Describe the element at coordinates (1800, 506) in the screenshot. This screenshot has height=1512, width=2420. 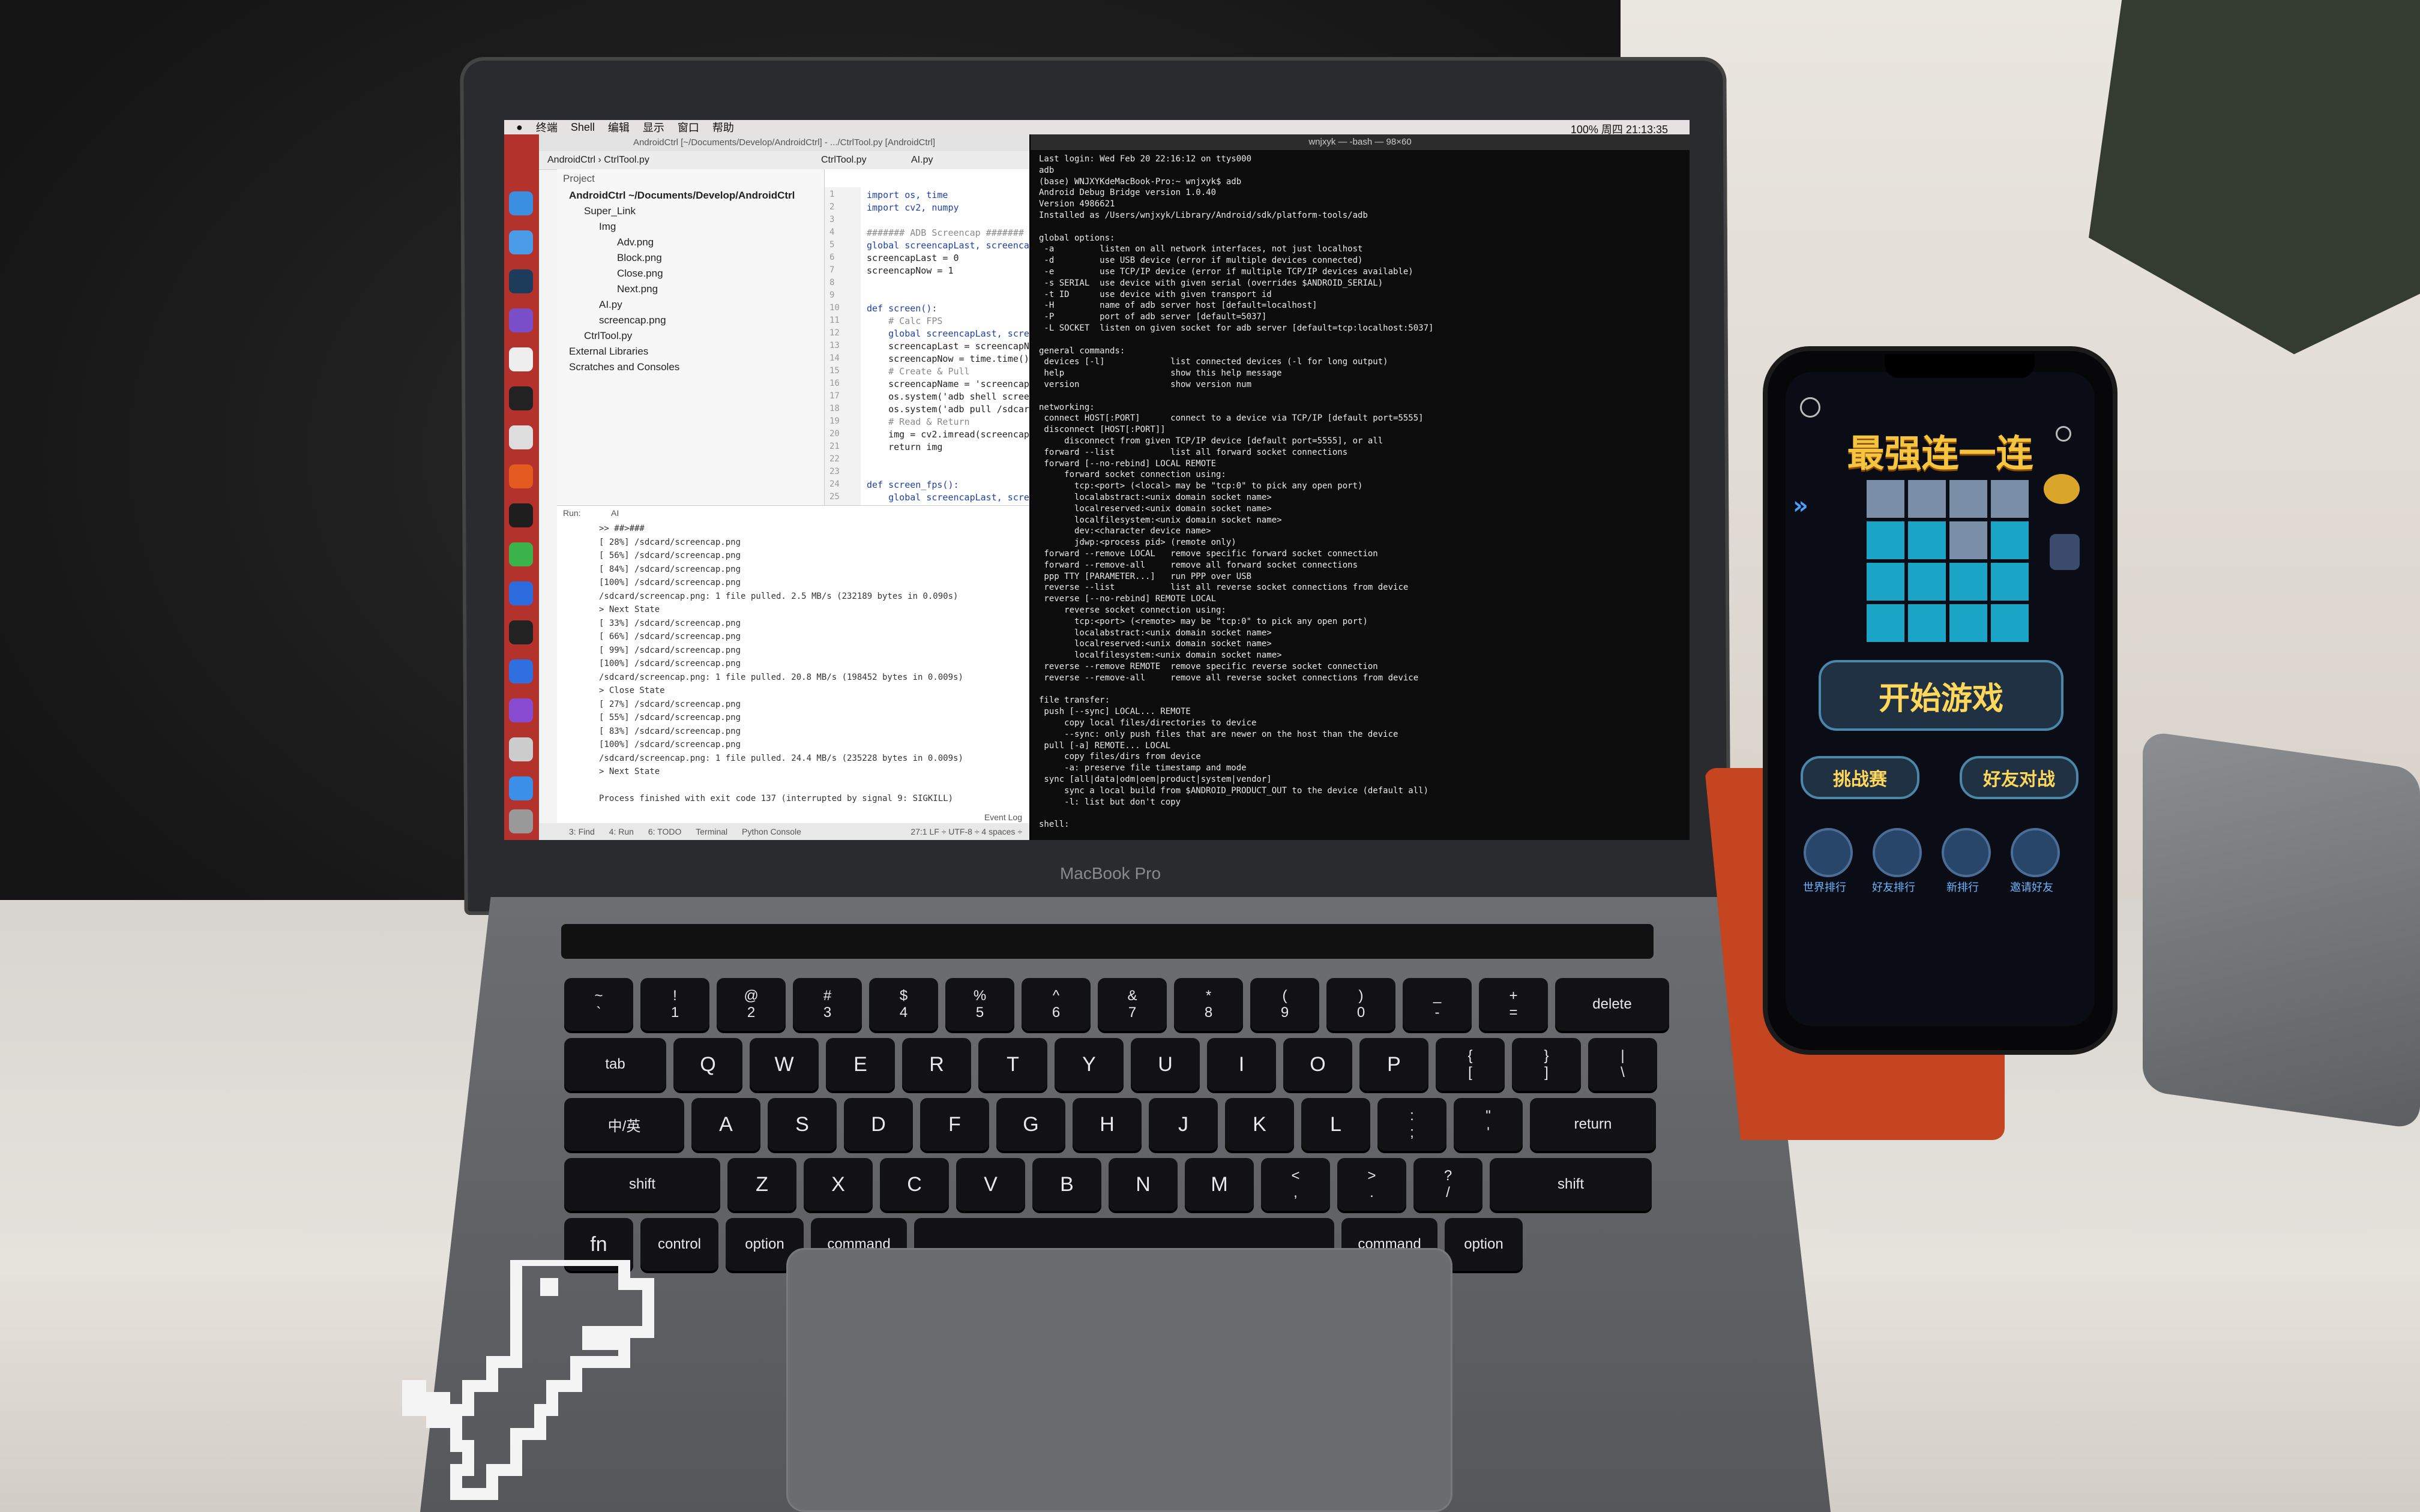
I see `forward-icon: »` at that location.